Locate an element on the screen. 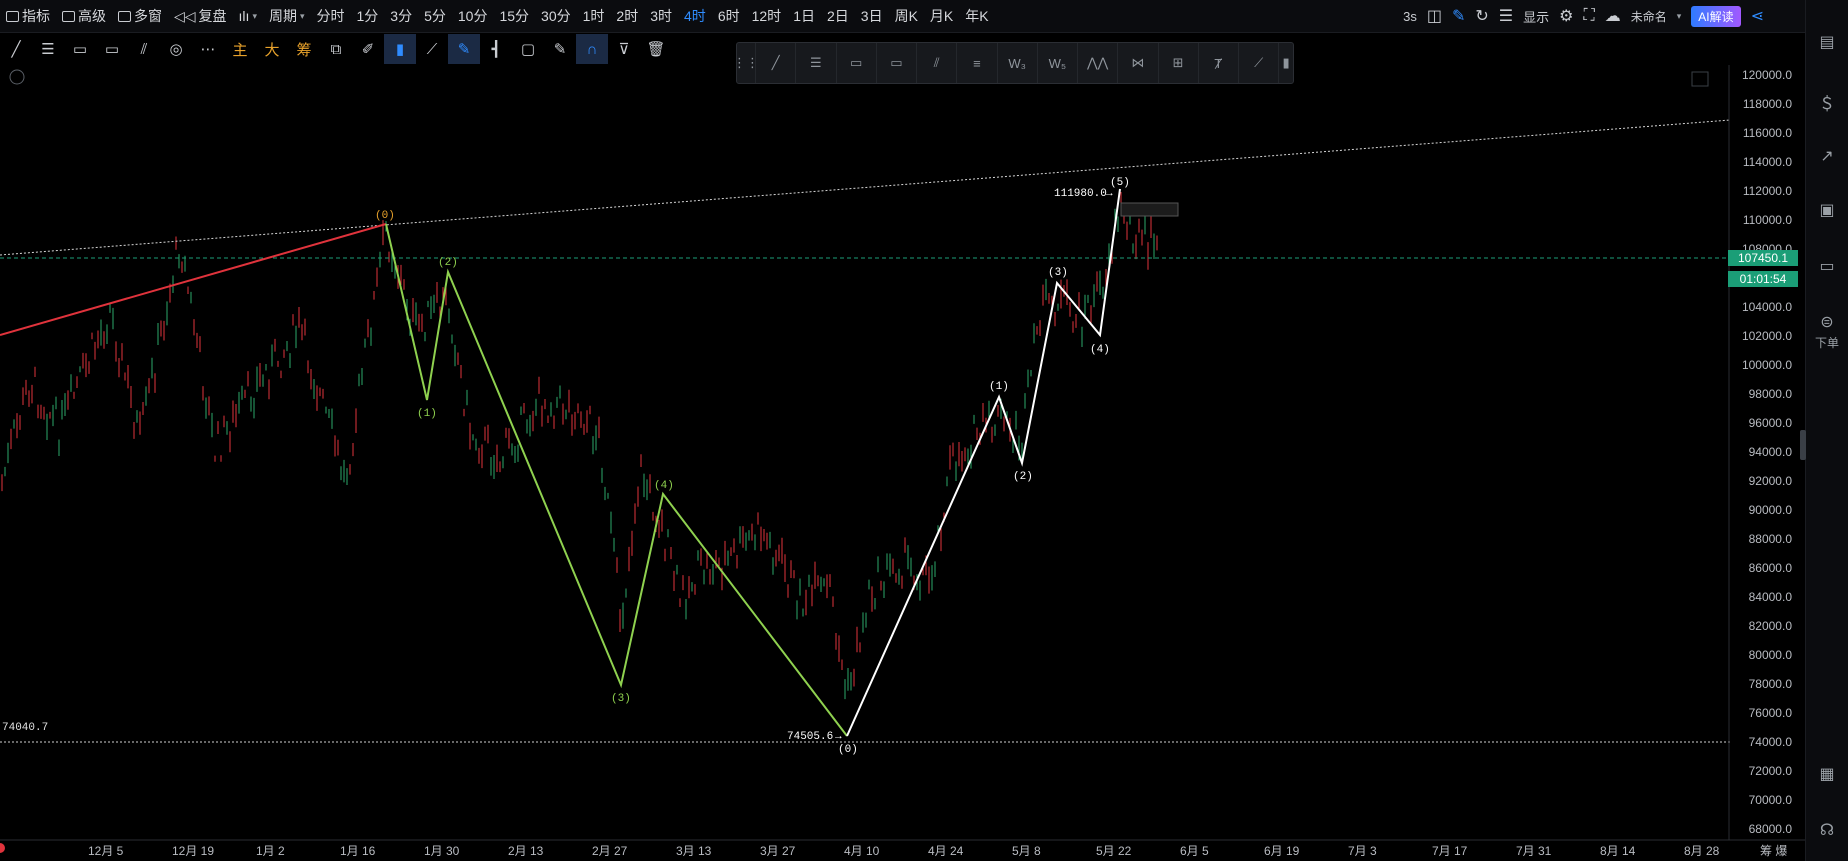  wave-label-white-0: (0) is located at coordinates (848, 750).